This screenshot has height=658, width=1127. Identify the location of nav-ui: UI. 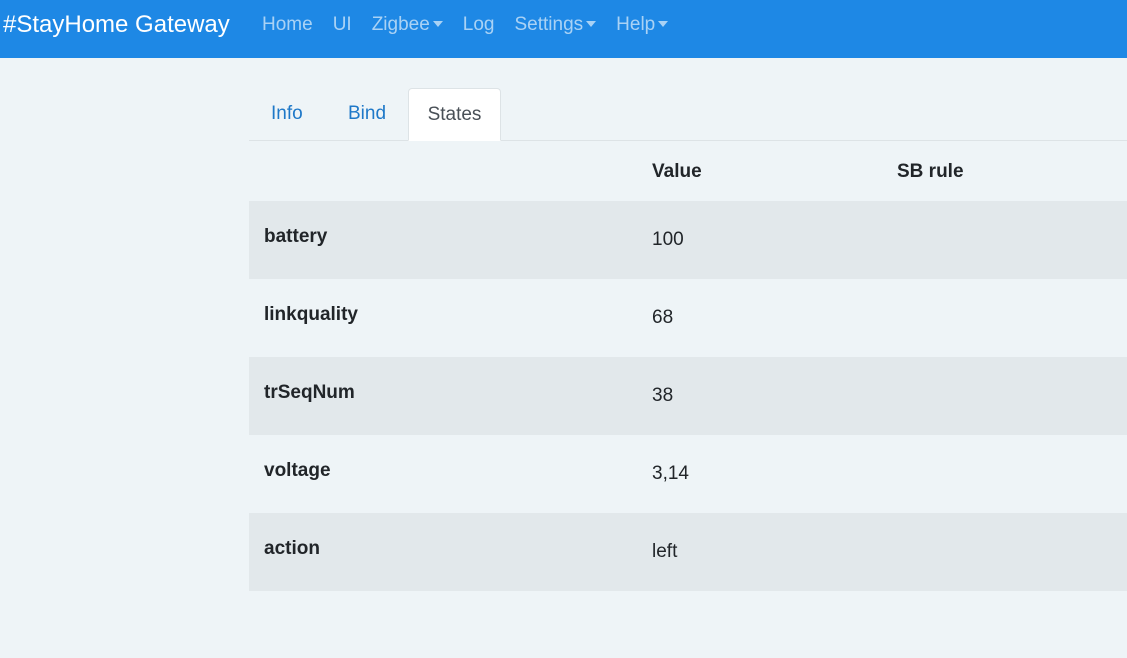
(342, 25).